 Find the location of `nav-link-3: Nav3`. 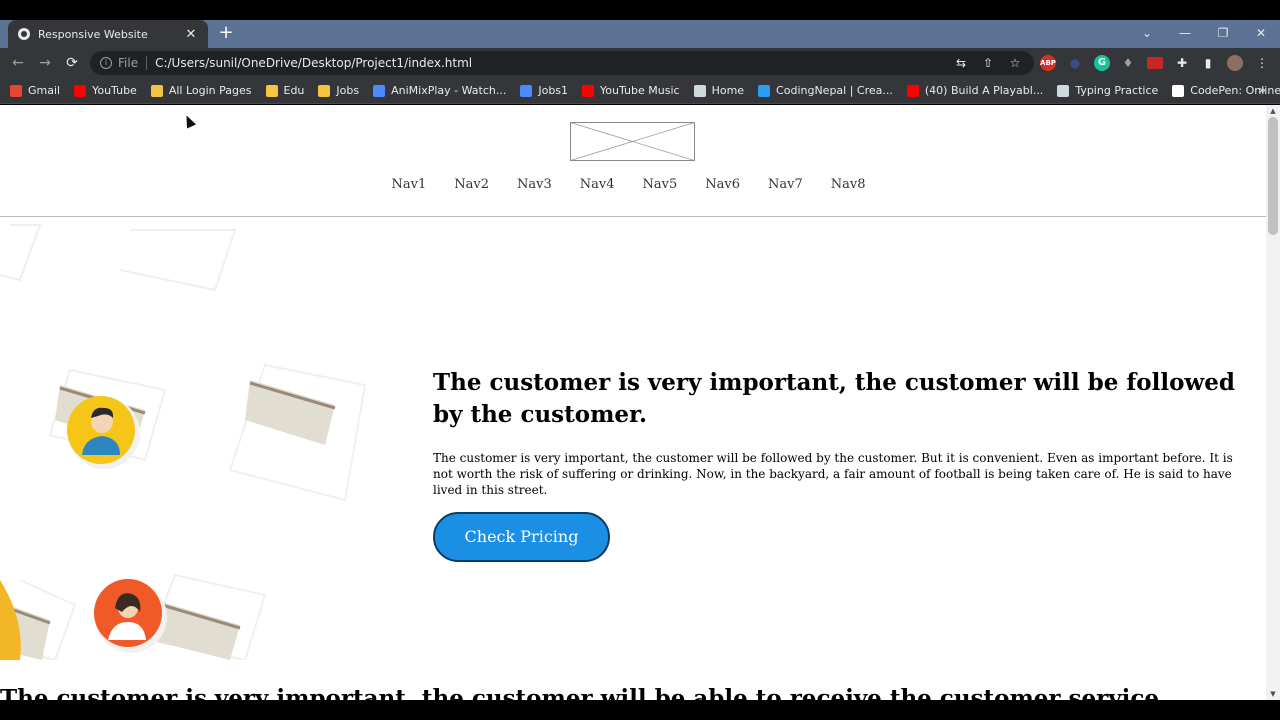

nav-link-3: Nav3 is located at coordinates (534, 184).